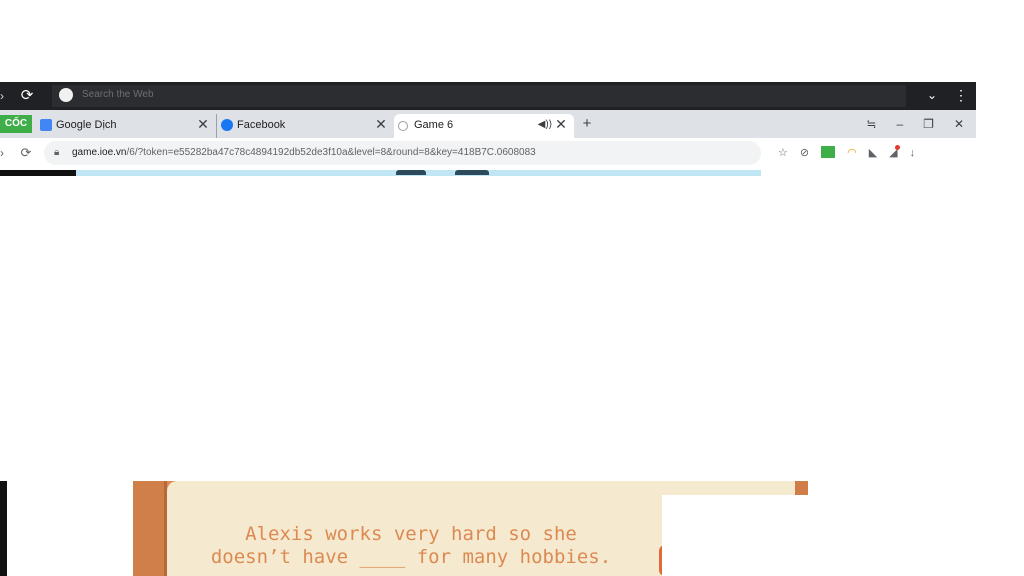 Image resolution: width=1024 pixels, height=576 pixels. I want to click on speaker-icon: ◀)), so click(545, 124).